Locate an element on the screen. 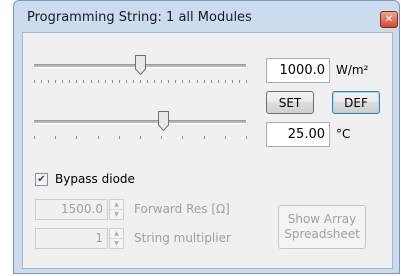  forward-res-input: 1500.0 is located at coordinates (71, 209).